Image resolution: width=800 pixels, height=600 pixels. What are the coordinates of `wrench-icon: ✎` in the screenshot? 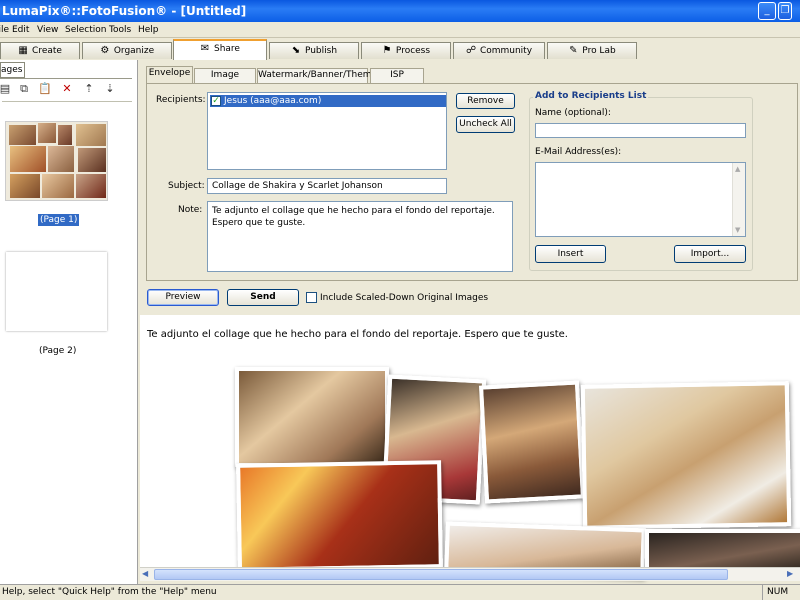 It's located at (573, 50).